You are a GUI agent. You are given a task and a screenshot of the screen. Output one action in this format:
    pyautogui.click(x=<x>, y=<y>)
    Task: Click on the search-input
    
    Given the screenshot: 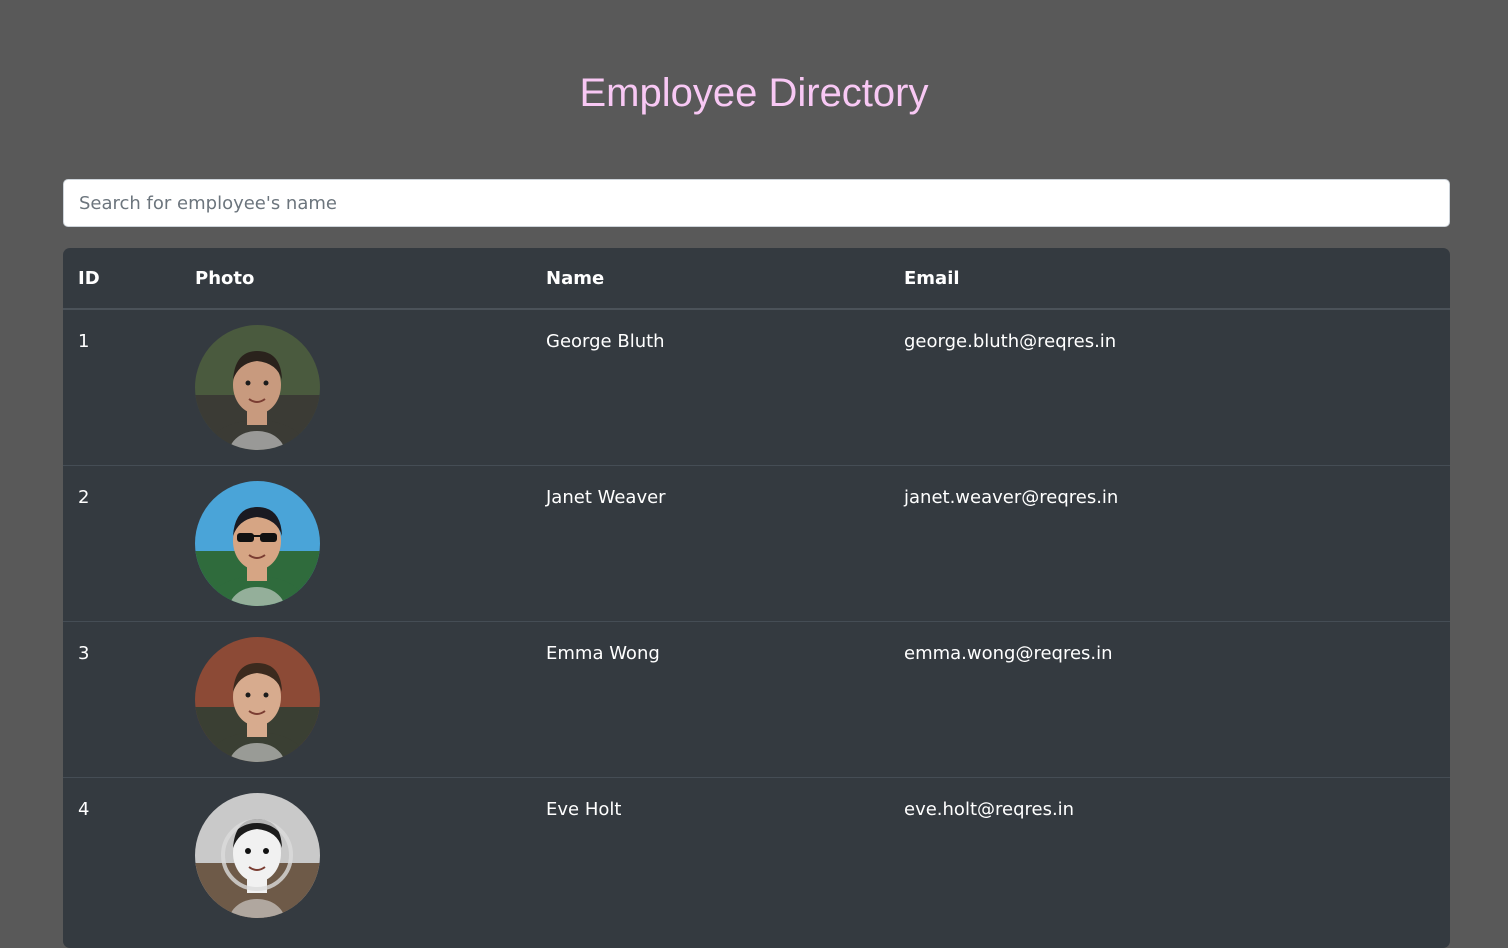 What is the action you would take?
    pyautogui.click(x=756, y=203)
    